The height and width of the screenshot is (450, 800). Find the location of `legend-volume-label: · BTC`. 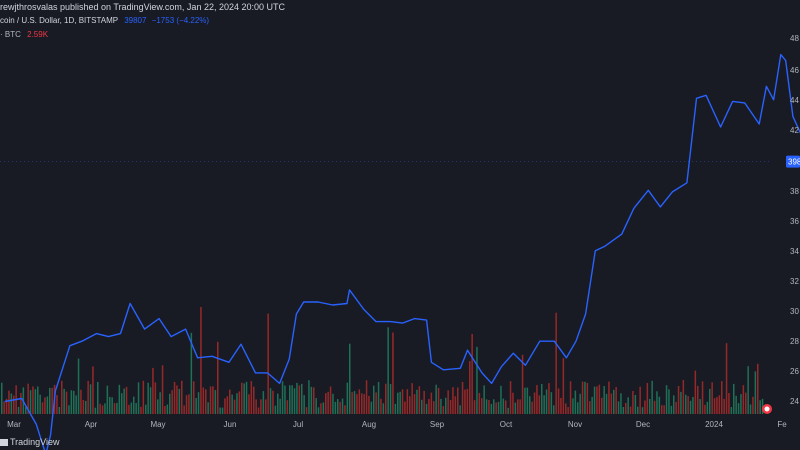

legend-volume-label: · BTC is located at coordinates (10, 34).